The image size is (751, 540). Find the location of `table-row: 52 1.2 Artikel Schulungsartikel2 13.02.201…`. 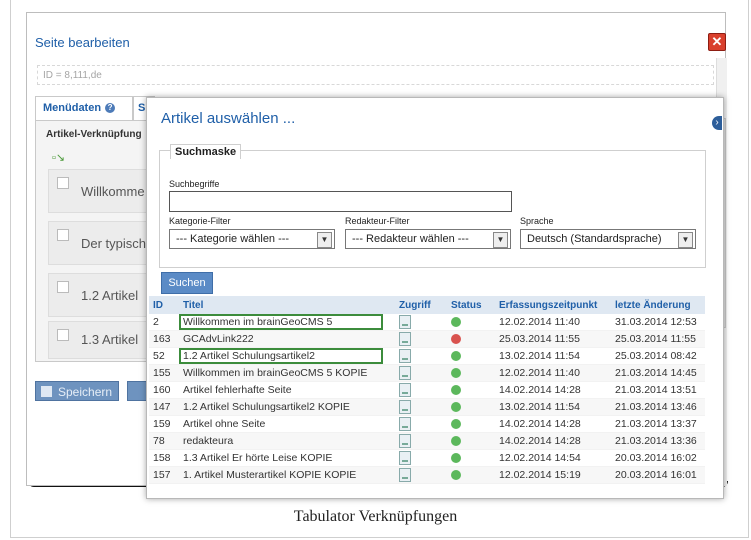

table-row: 52 1.2 Artikel Schulungsartikel2 13.02.201… is located at coordinates (427, 356).